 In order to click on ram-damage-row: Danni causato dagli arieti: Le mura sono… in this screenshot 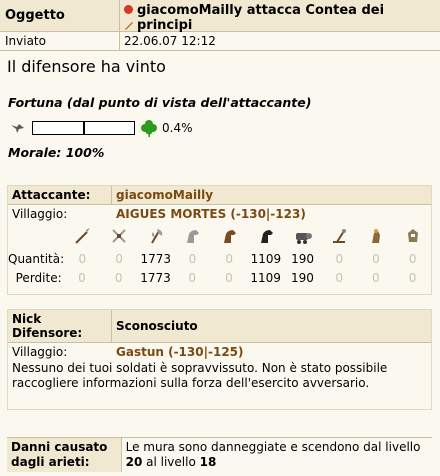, I will do `click(219, 454)`.